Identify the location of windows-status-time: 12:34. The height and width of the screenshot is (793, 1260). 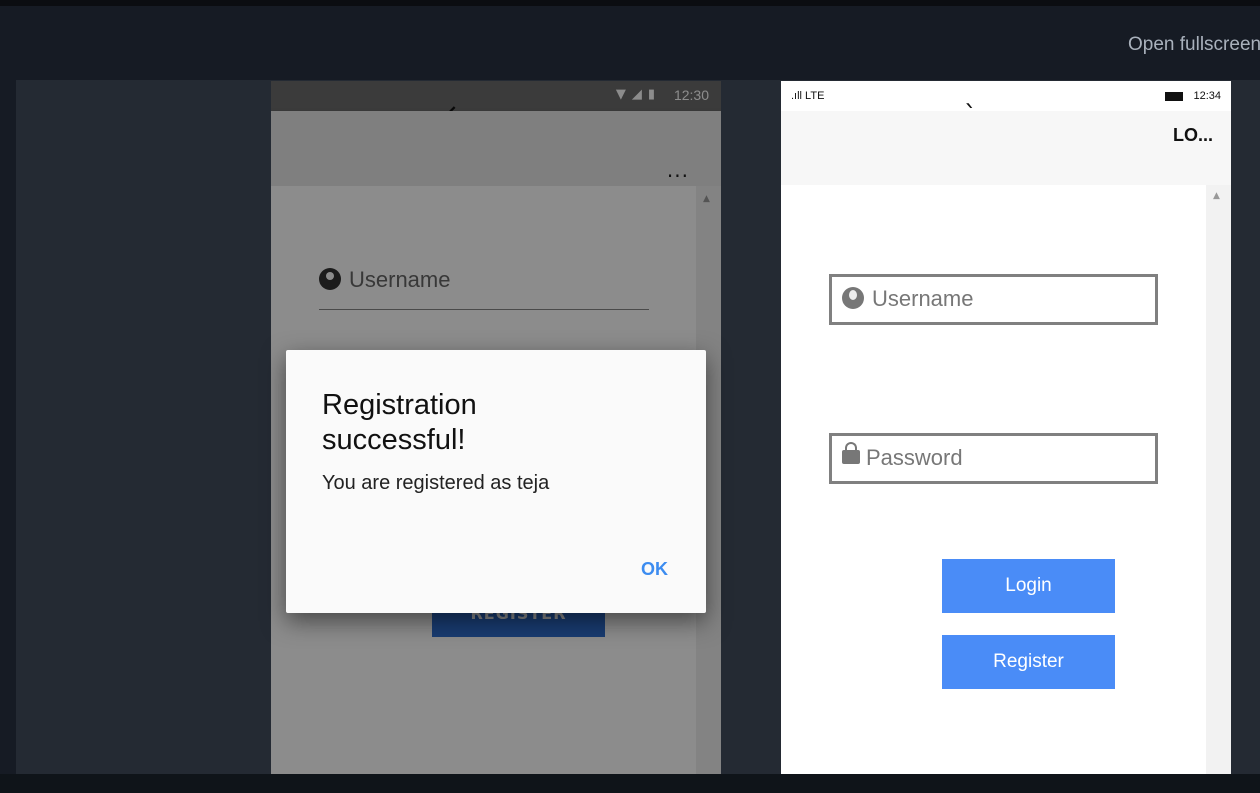
(1207, 96).